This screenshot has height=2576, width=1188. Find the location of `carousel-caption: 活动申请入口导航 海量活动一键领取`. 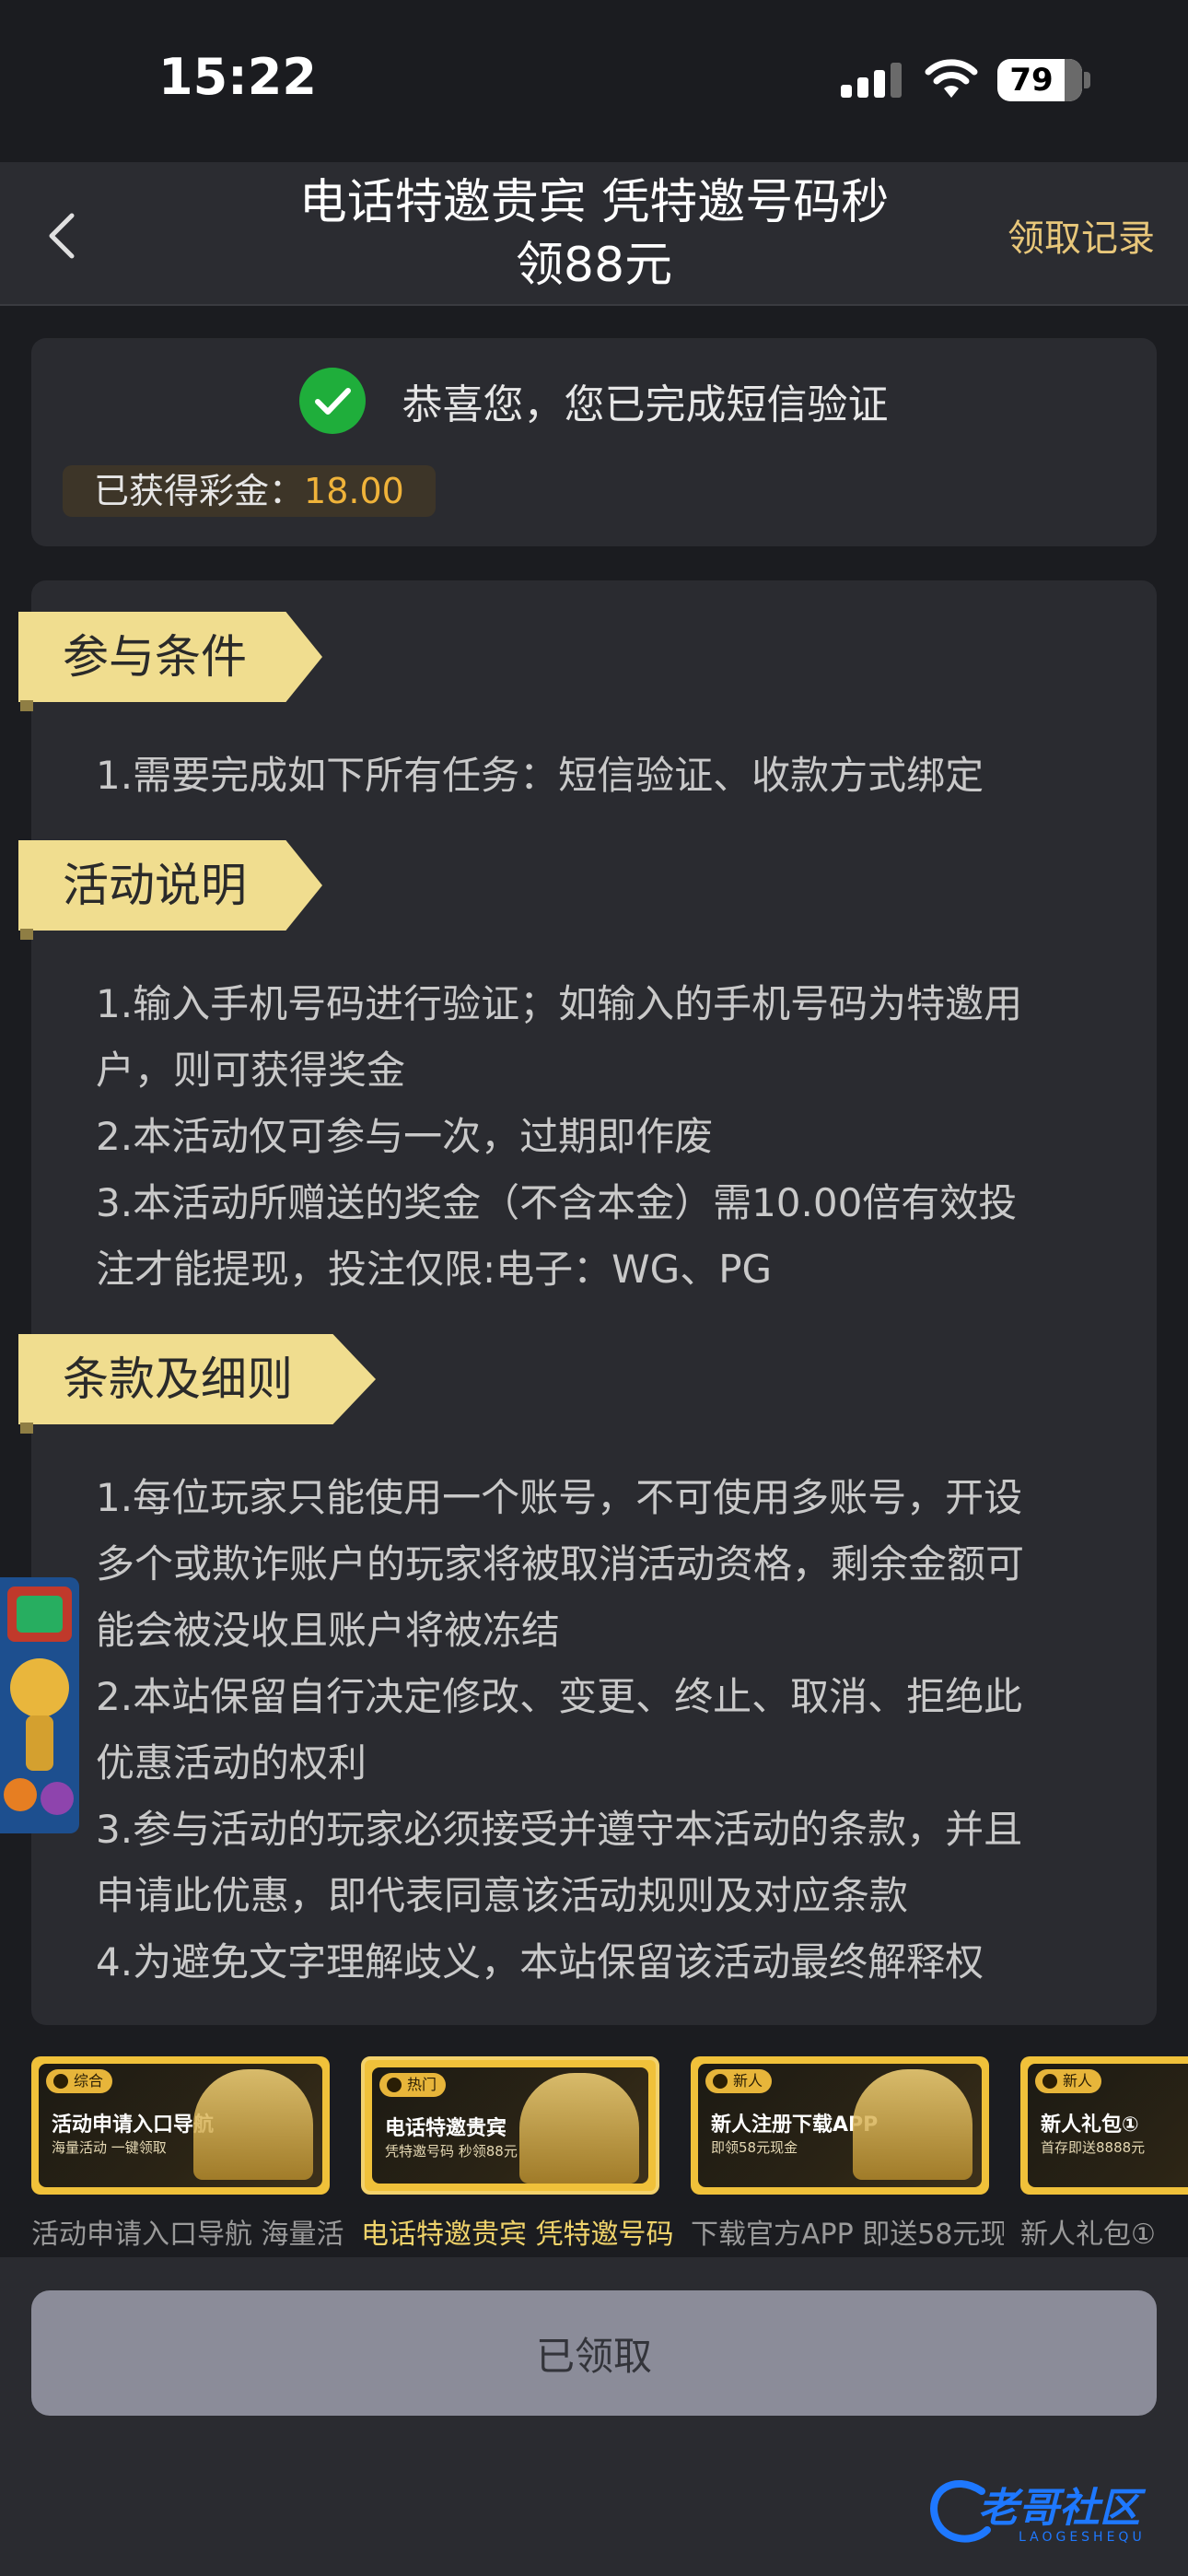

carousel-caption: 活动申请入口导航 海量活动一键领取 is located at coordinates (187, 2235).